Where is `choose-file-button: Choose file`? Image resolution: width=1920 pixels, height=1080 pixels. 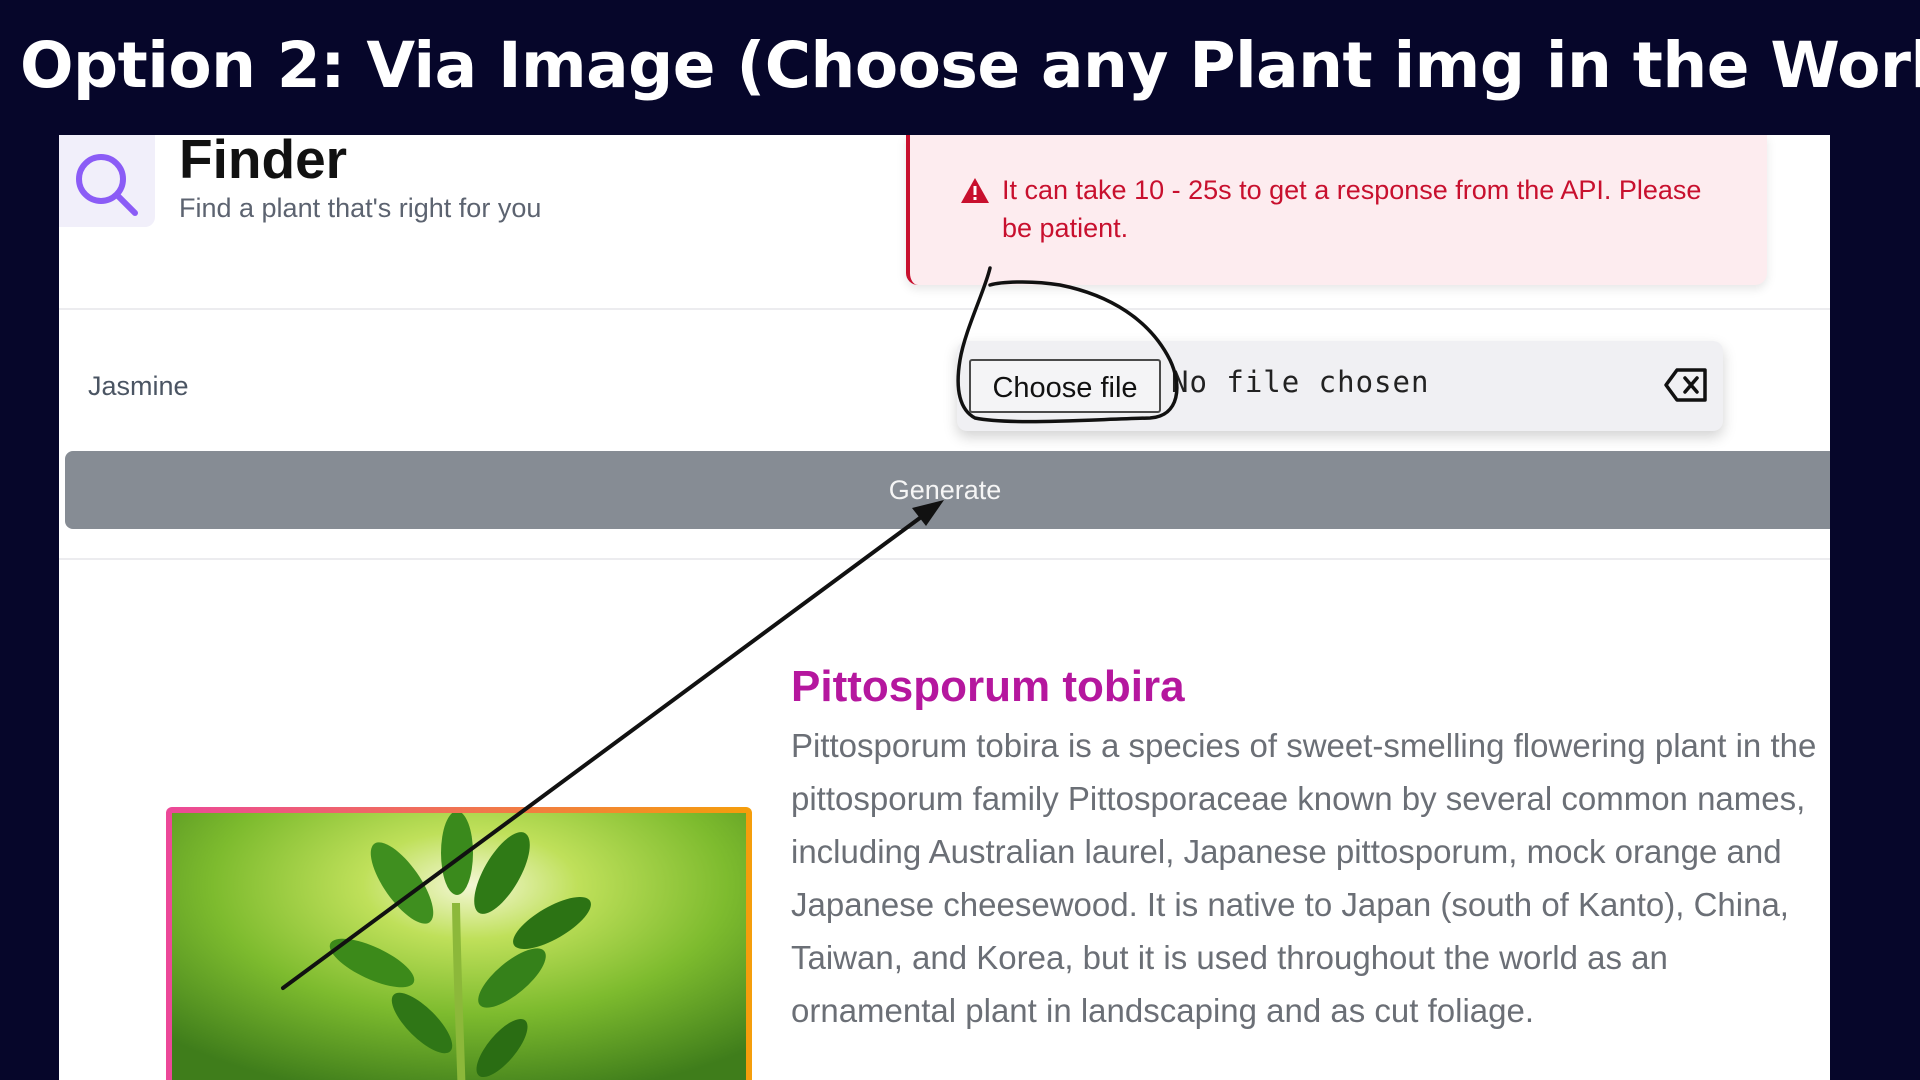
choose-file-button: Choose file is located at coordinates (1065, 386).